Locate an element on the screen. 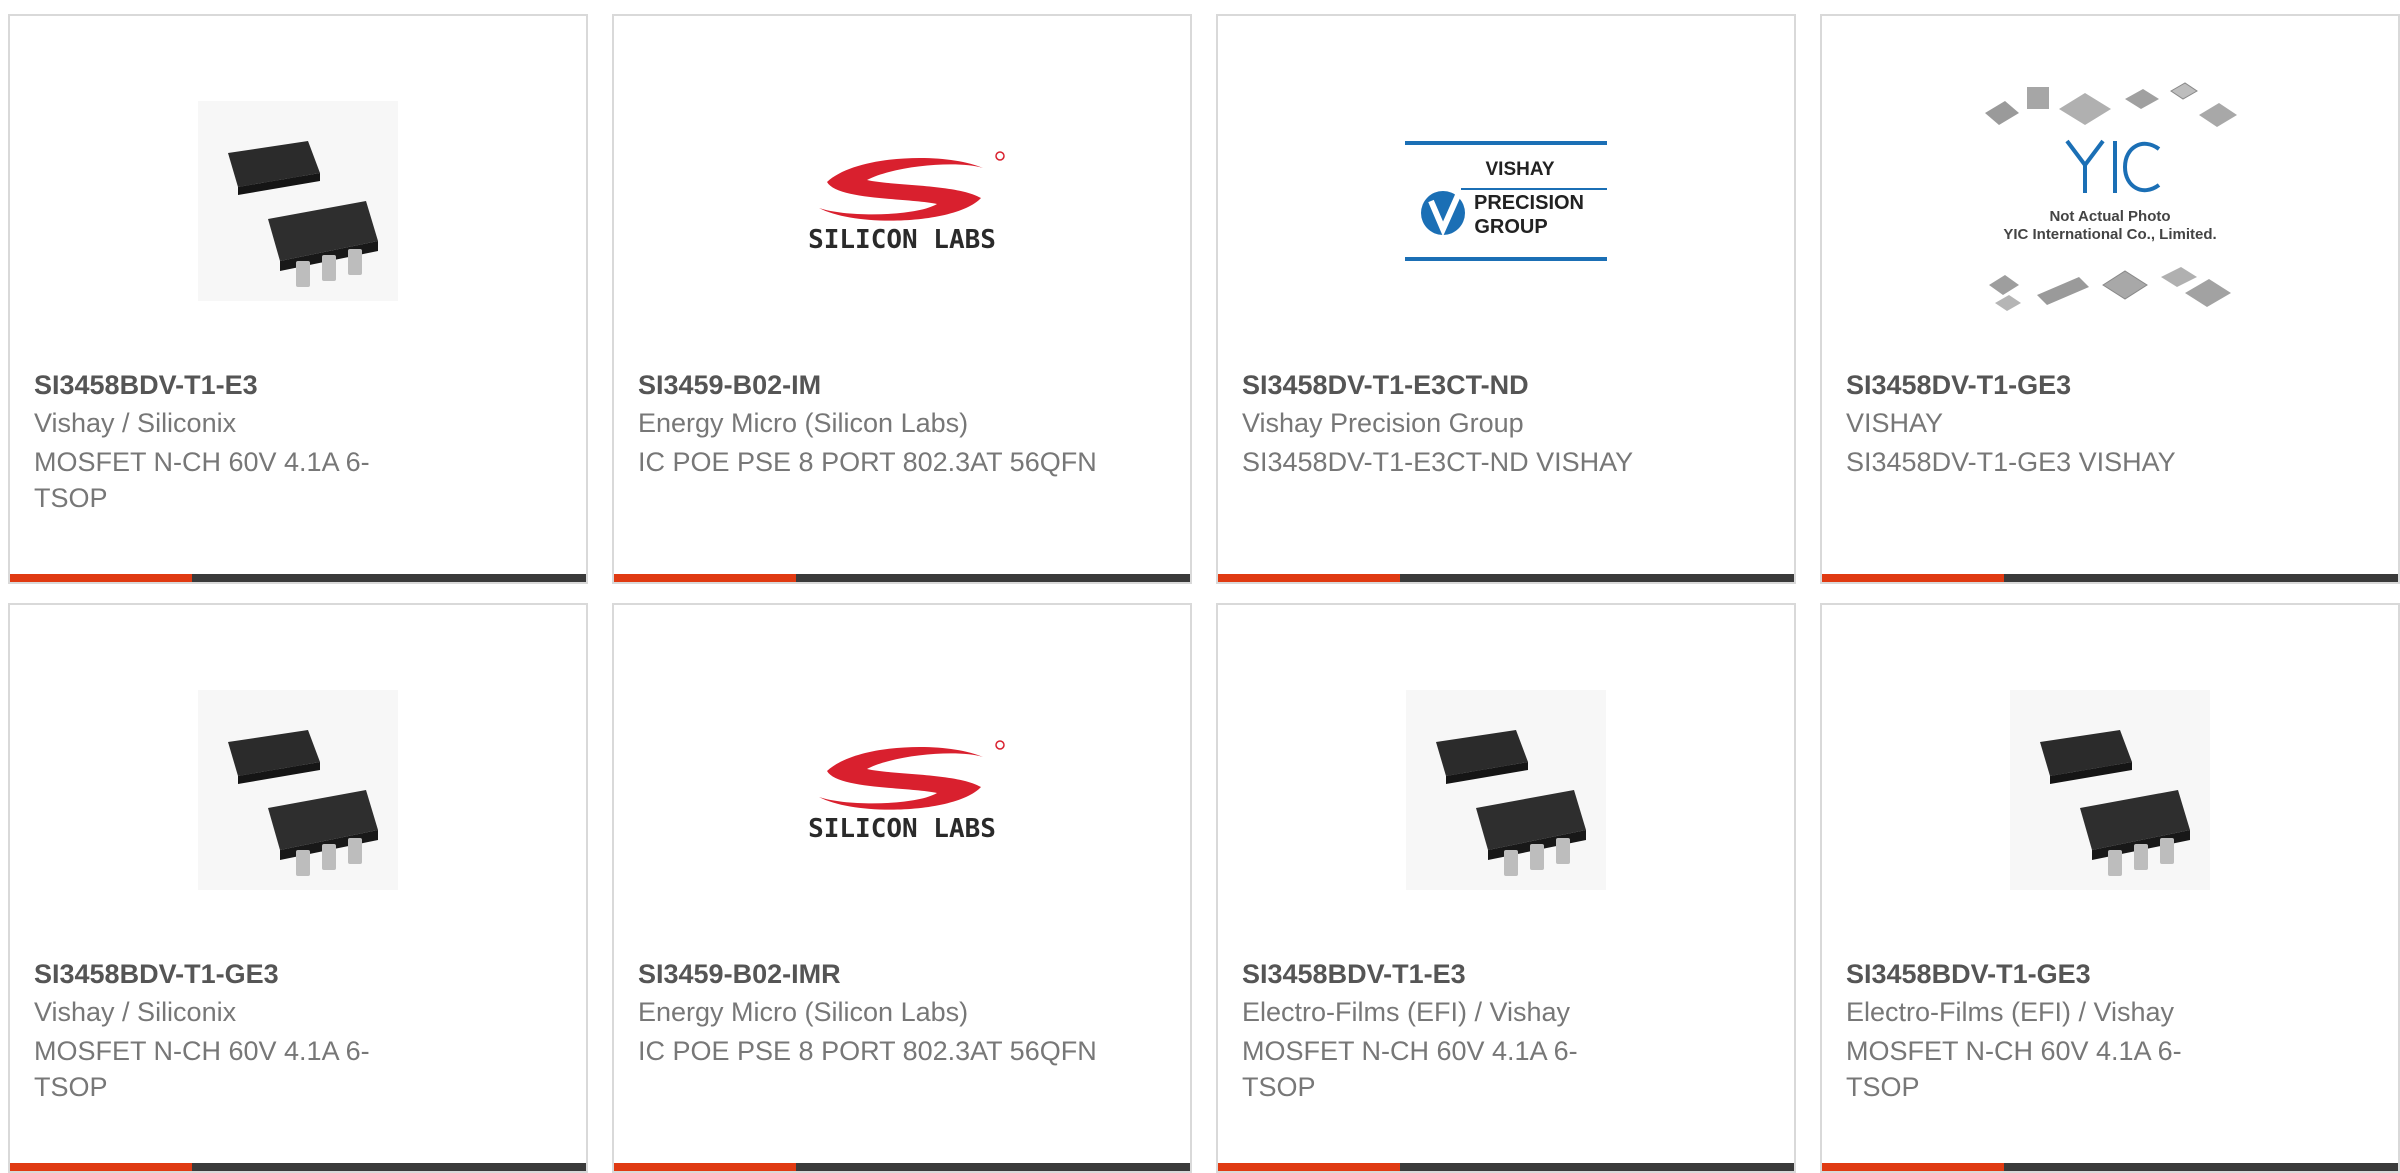  part-number: SI3459-B02-IMR is located at coordinates (739, 974).